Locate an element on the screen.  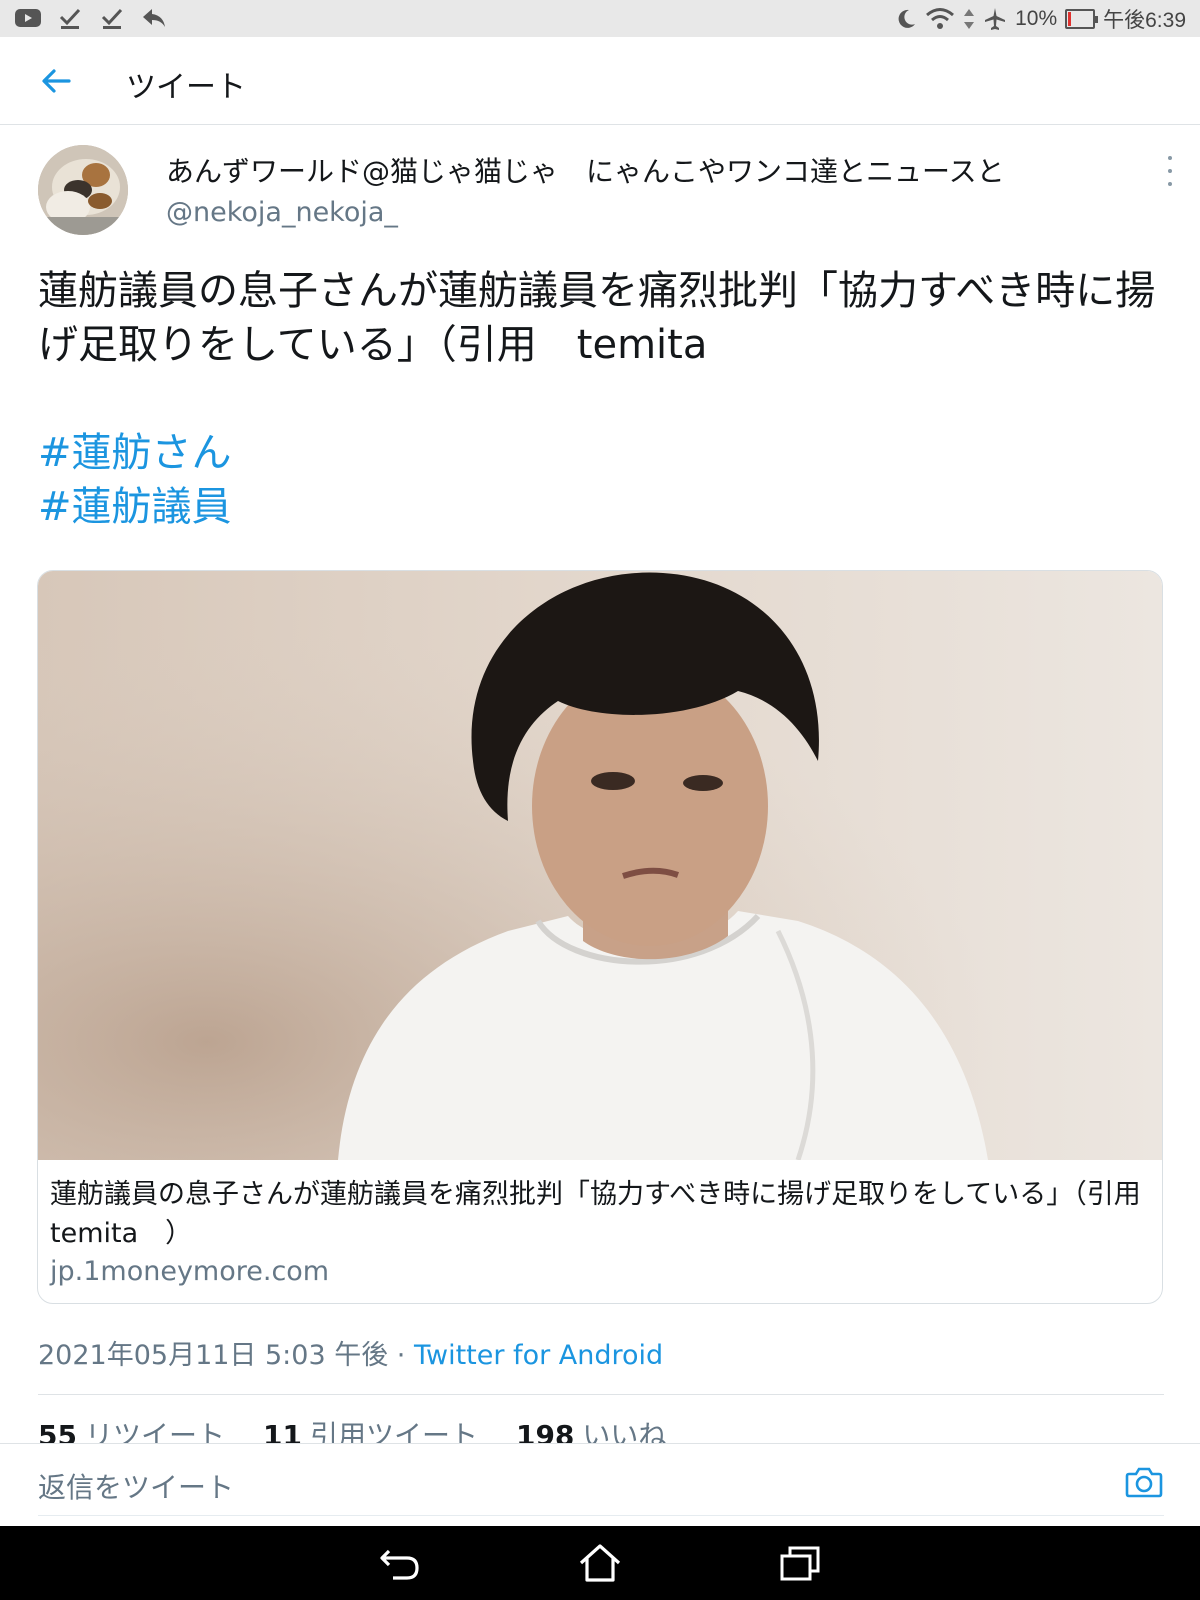
hashtag-link: #蓮舫議員 is located at coordinates (135, 507).